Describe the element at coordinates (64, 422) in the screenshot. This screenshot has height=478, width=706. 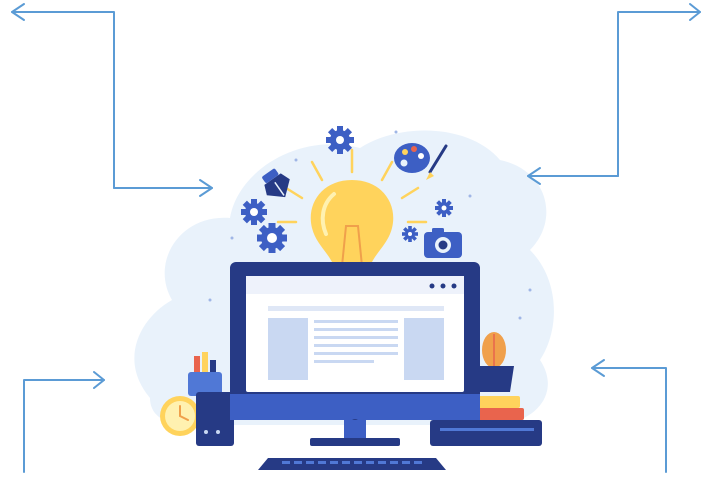
I see `arrow-bottom-left` at that location.